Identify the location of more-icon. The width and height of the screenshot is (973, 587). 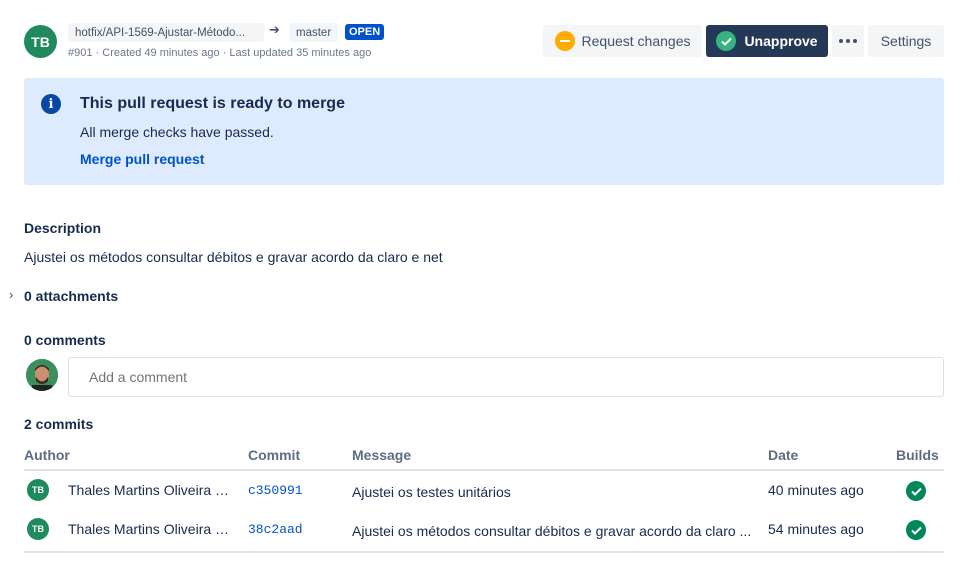
(848, 41).